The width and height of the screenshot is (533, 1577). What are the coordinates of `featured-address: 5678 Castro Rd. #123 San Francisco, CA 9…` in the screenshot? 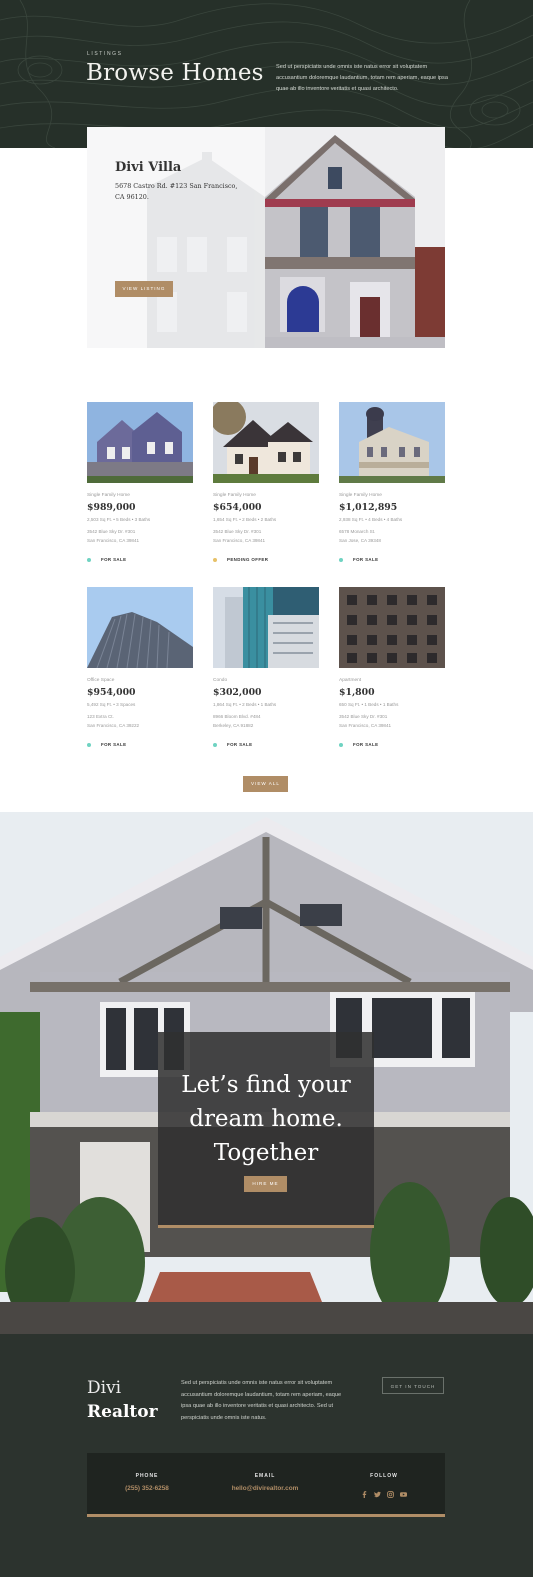 It's located at (176, 191).